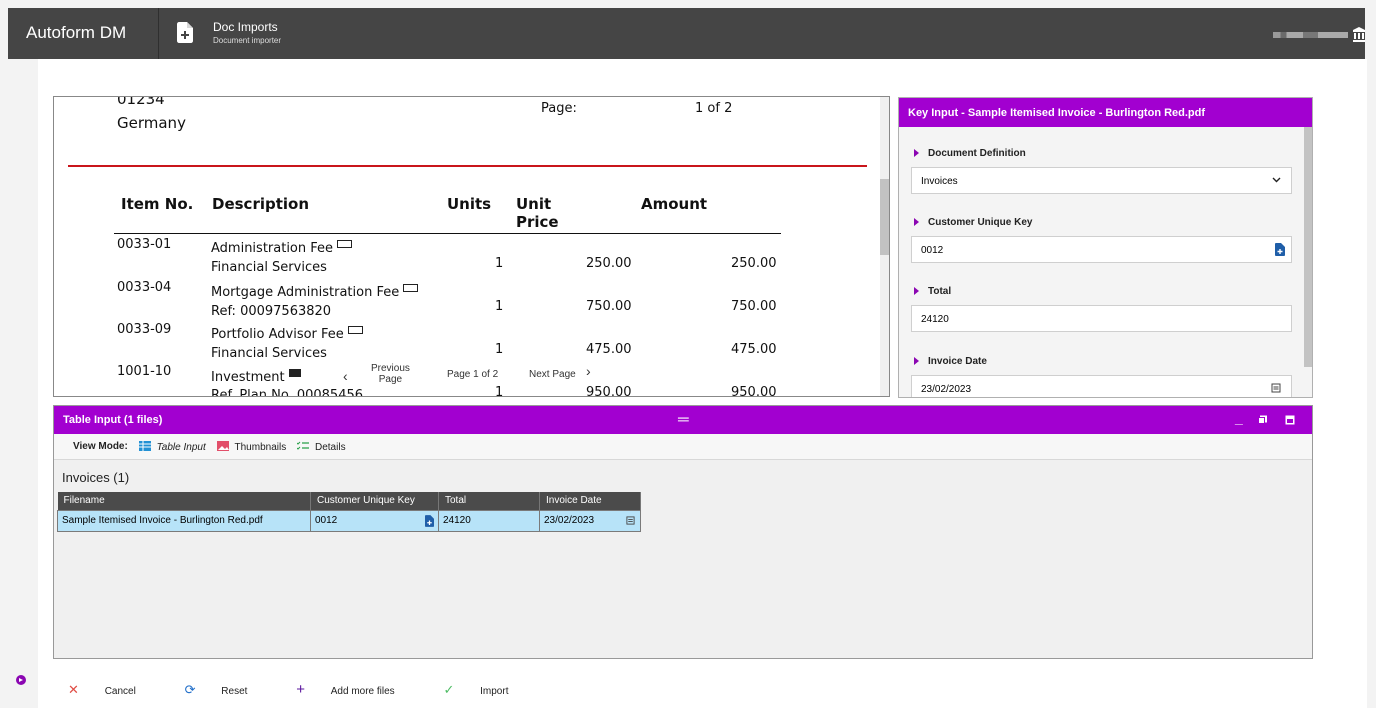  Describe the element at coordinates (1101, 180) in the screenshot. I see `document-definition-select: Invoices` at that location.